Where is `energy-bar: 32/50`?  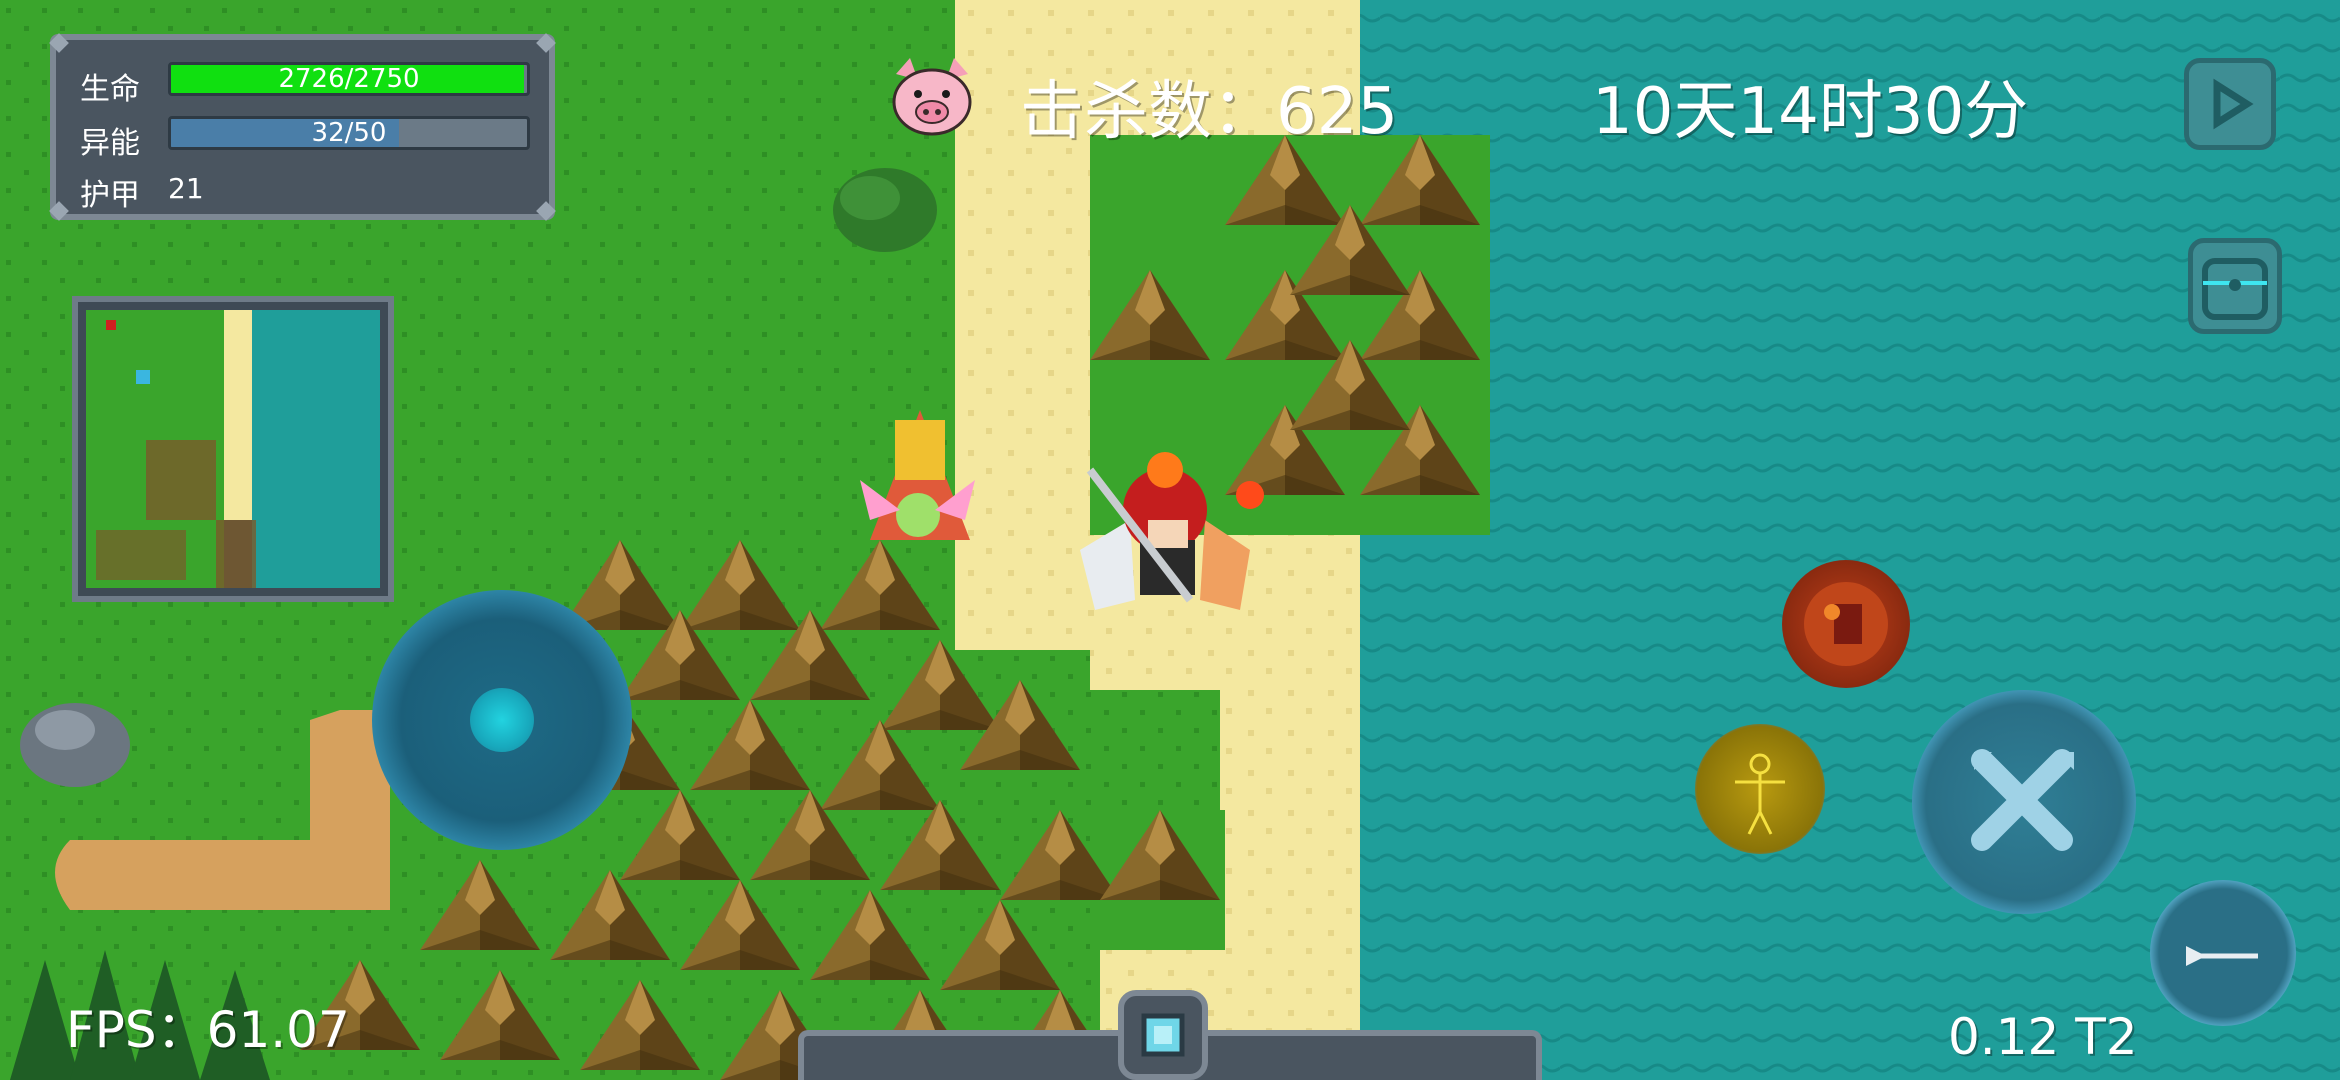 energy-bar: 32/50 is located at coordinates (349, 133).